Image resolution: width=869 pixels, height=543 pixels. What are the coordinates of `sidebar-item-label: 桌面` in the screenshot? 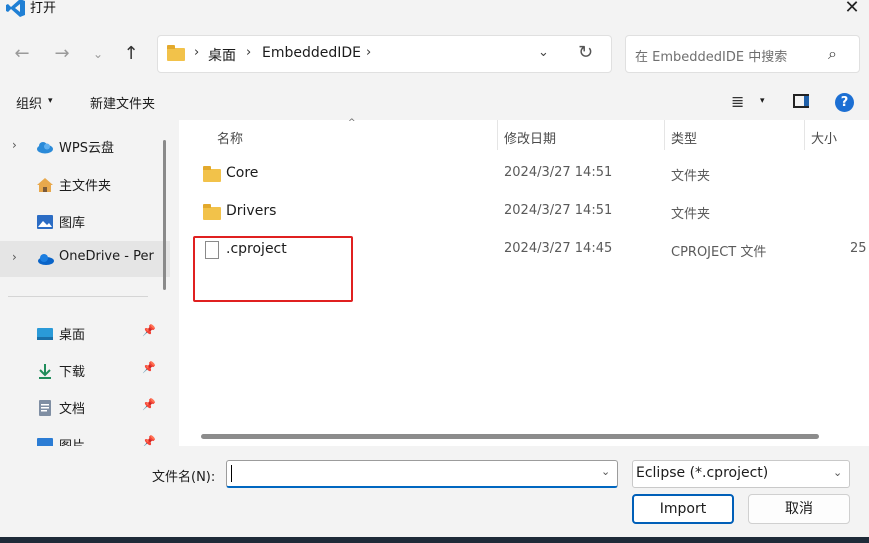 It's located at (72, 335).